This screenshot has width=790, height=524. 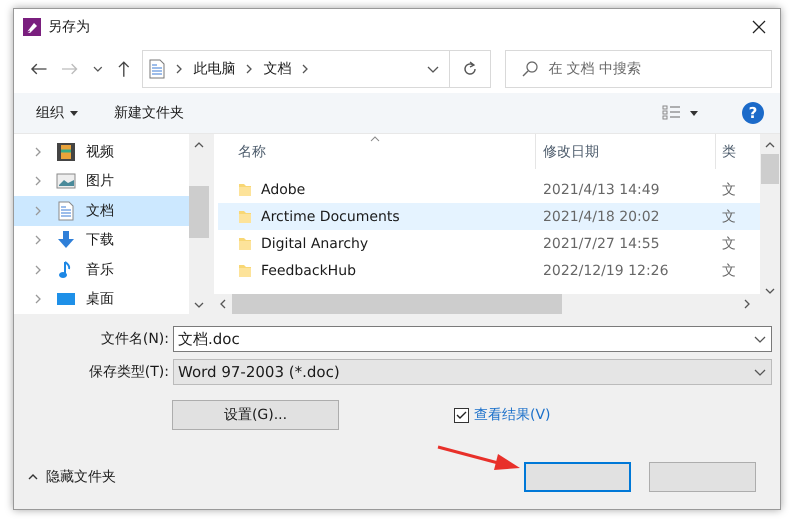 What do you see at coordinates (601, 244) in the screenshot?
I see `modified-date: 2021/7/27 14:55` at bounding box center [601, 244].